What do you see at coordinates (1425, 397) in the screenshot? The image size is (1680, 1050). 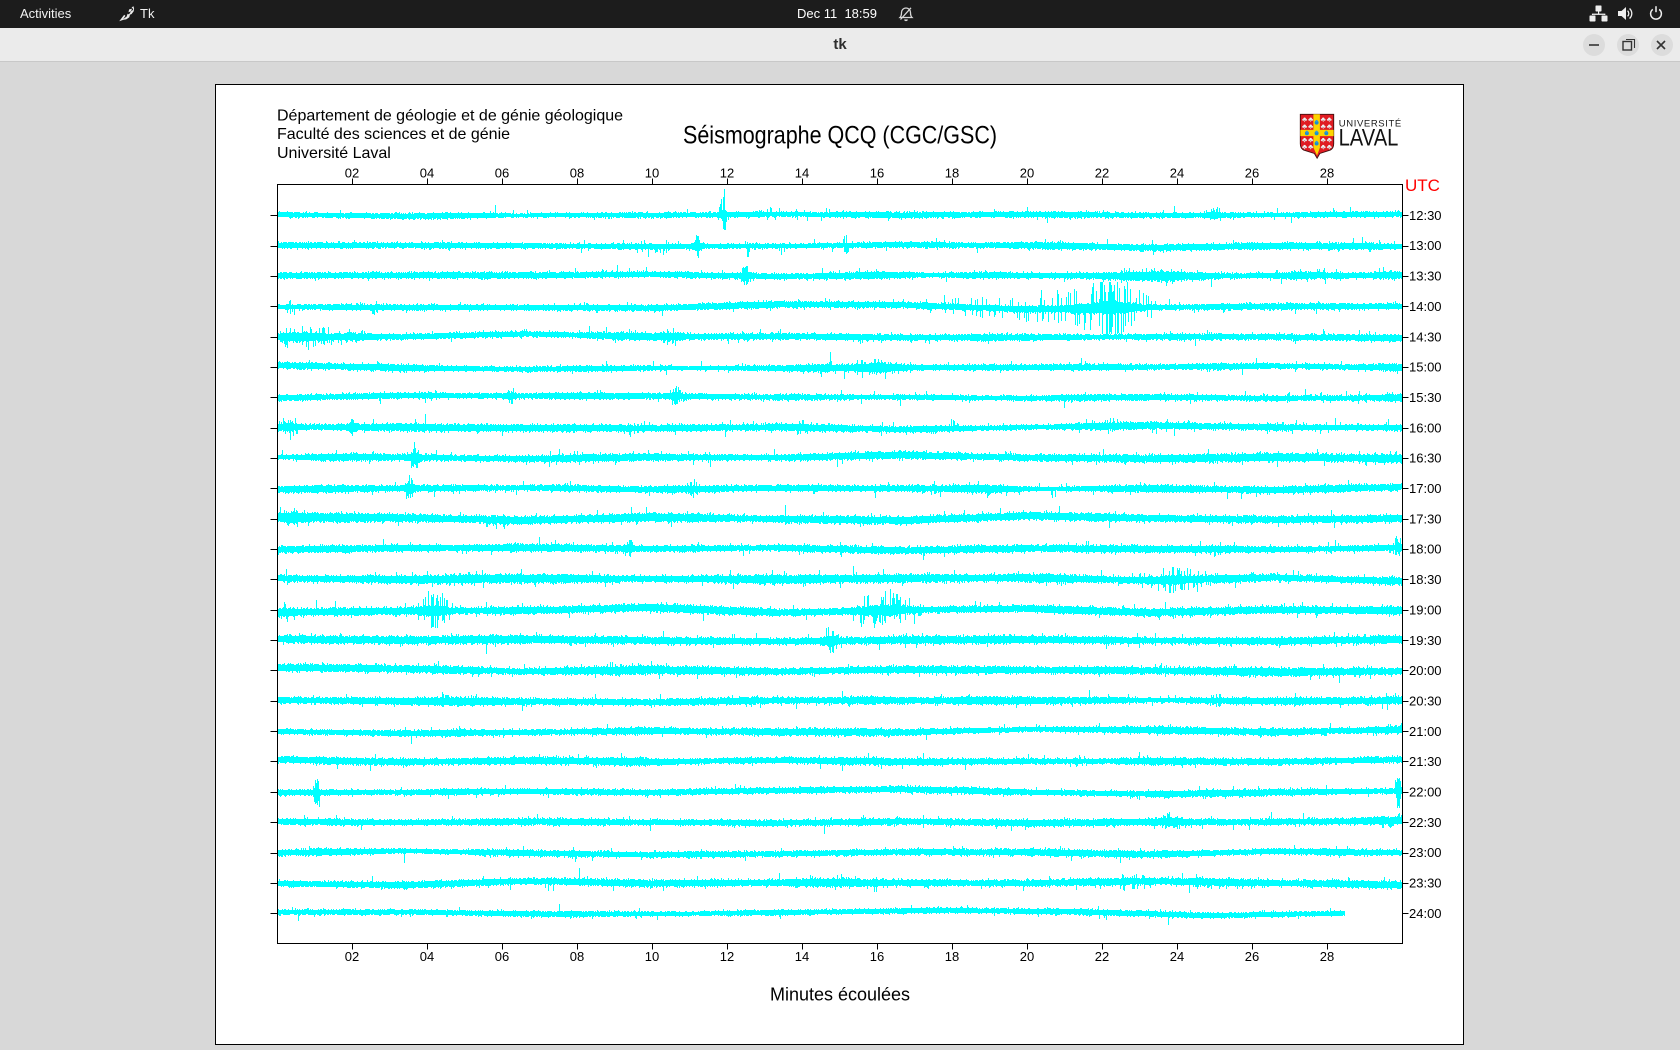 I see `svg-text: 15:30` at bounding box center [1425, 397].